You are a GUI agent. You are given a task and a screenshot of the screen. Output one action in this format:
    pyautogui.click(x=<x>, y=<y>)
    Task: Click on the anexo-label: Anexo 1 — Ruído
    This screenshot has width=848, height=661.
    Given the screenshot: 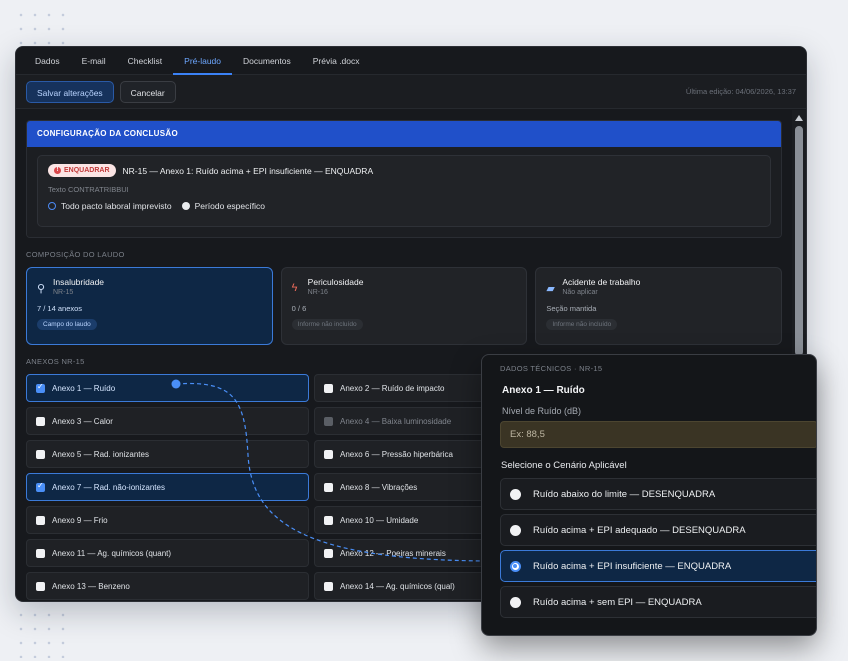 What is the action you would take?
    pyautogui.click(x=84, y=388)
    